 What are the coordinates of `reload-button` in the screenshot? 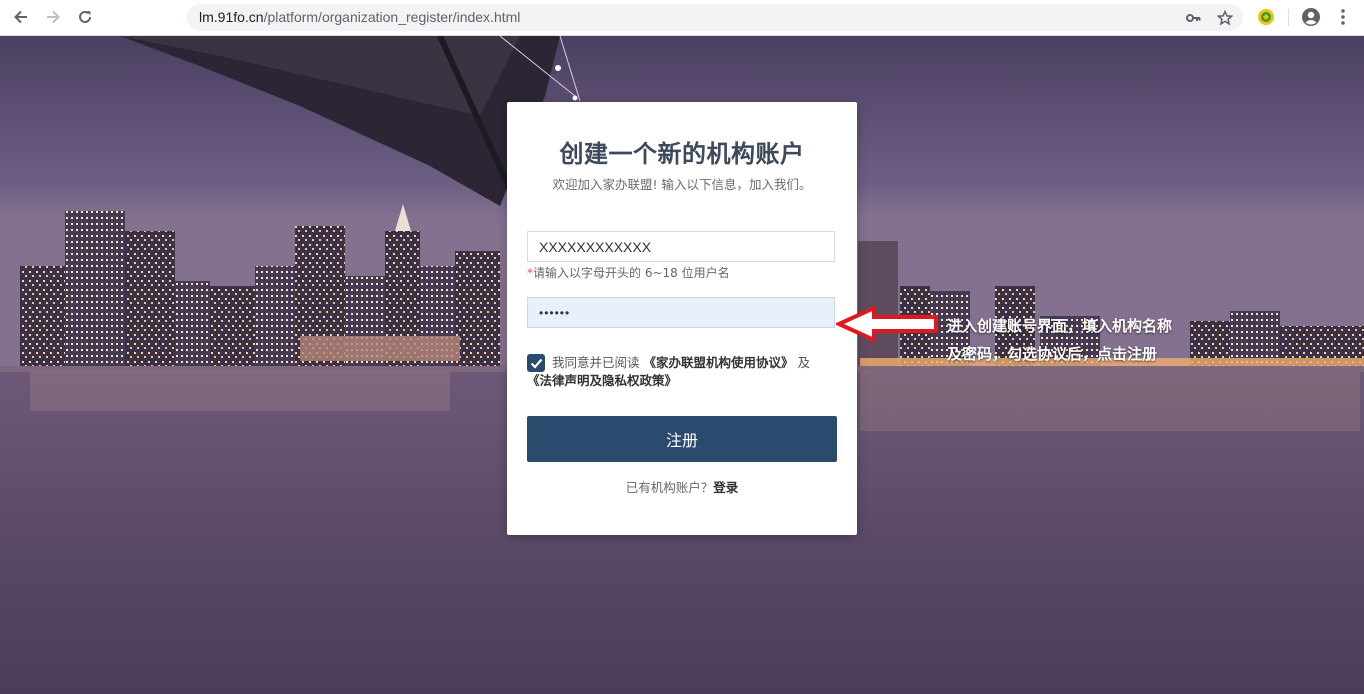 It's located at (85, 17).